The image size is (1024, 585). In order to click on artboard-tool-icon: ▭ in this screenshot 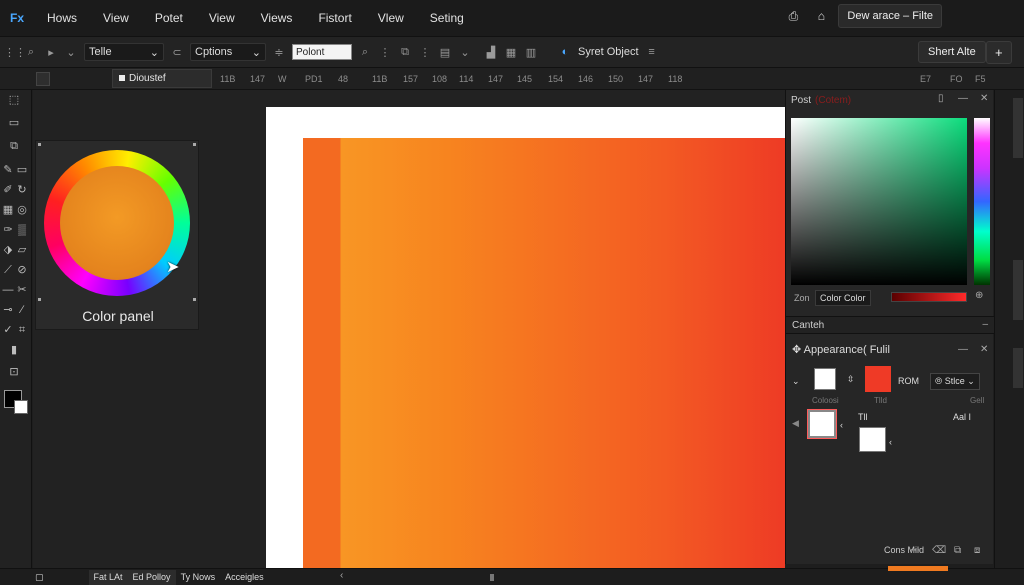, I will do `click(14, 123)`.